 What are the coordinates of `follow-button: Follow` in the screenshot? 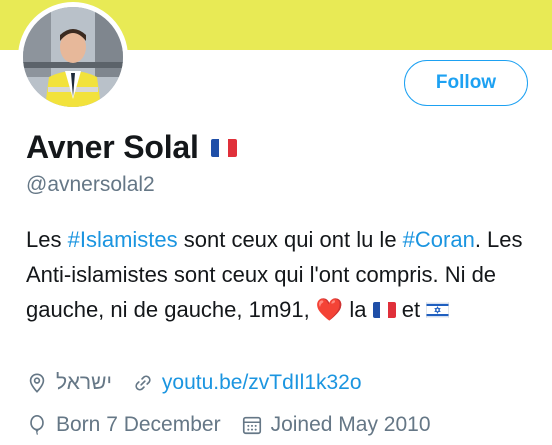 It's located at (466, 83).